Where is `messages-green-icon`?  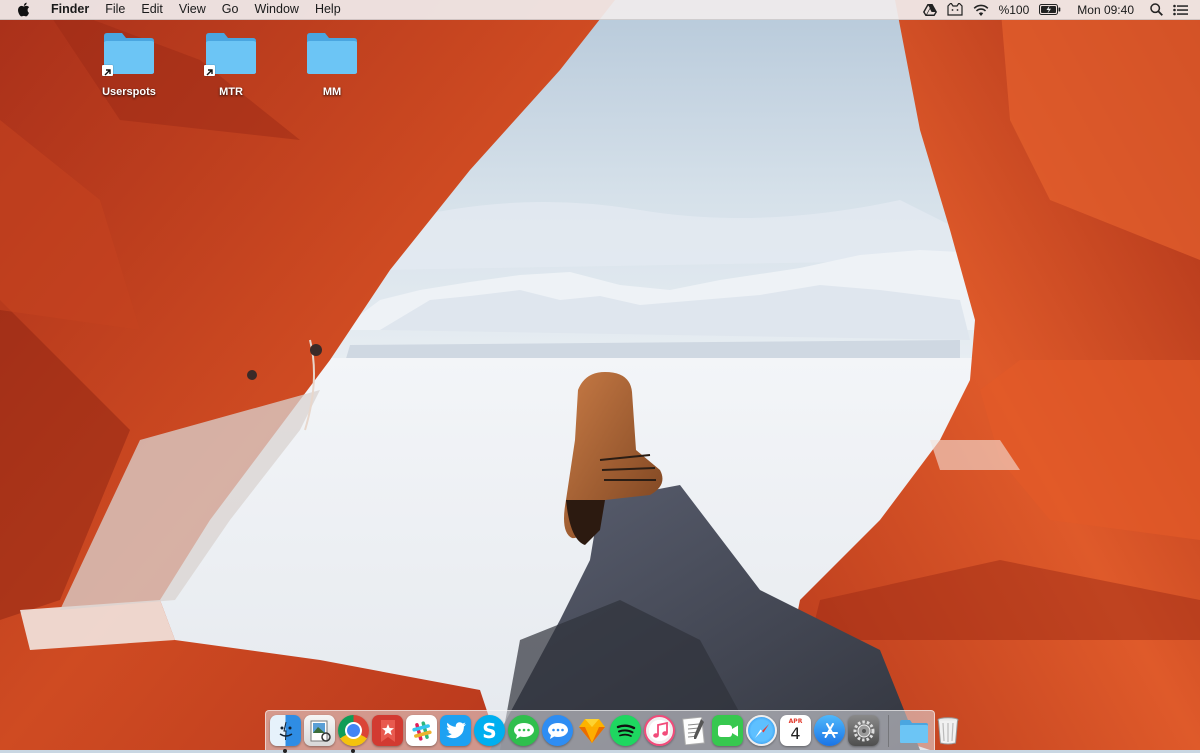 messages-green-icon is located at coordinates (523, 730).